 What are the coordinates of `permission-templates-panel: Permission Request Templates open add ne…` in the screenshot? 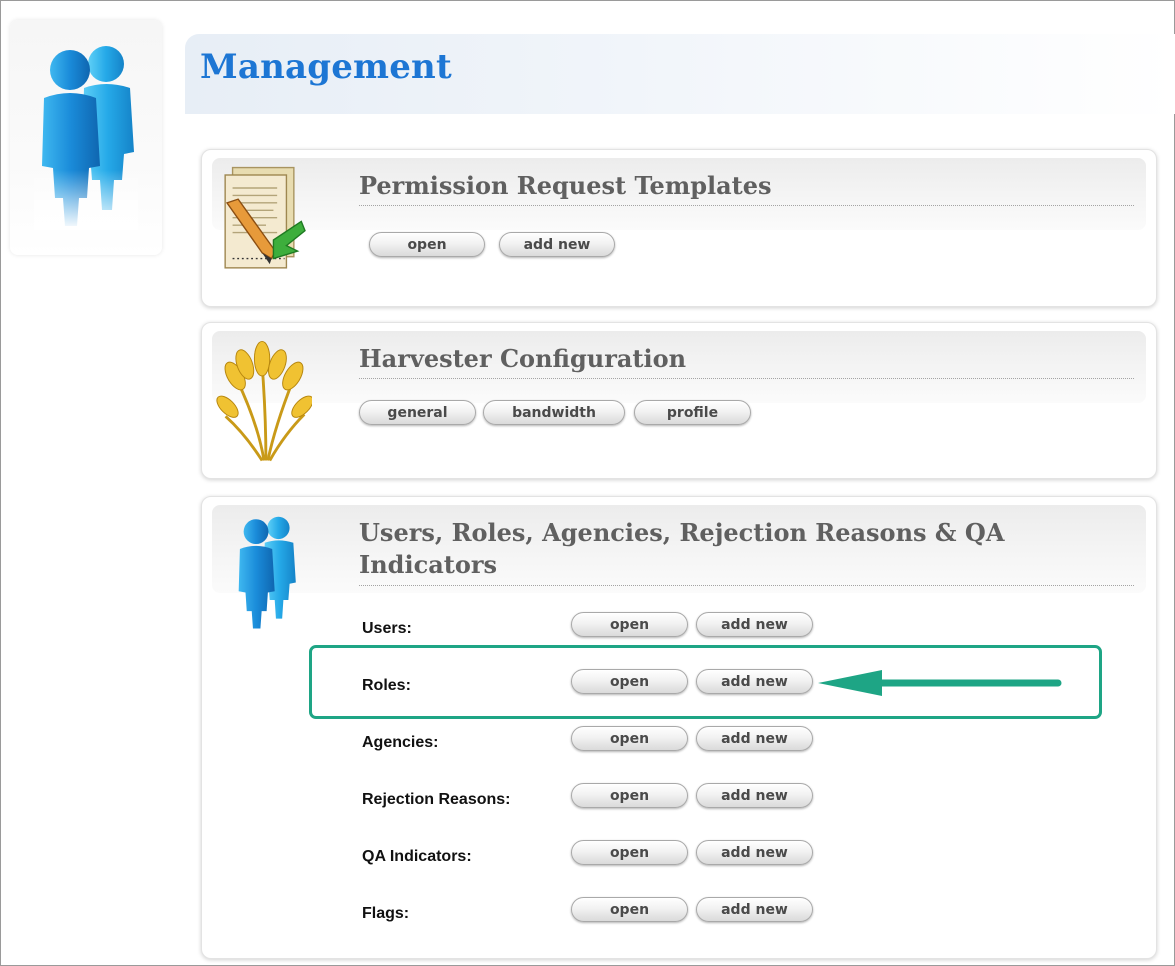 It's located at (679, 228).